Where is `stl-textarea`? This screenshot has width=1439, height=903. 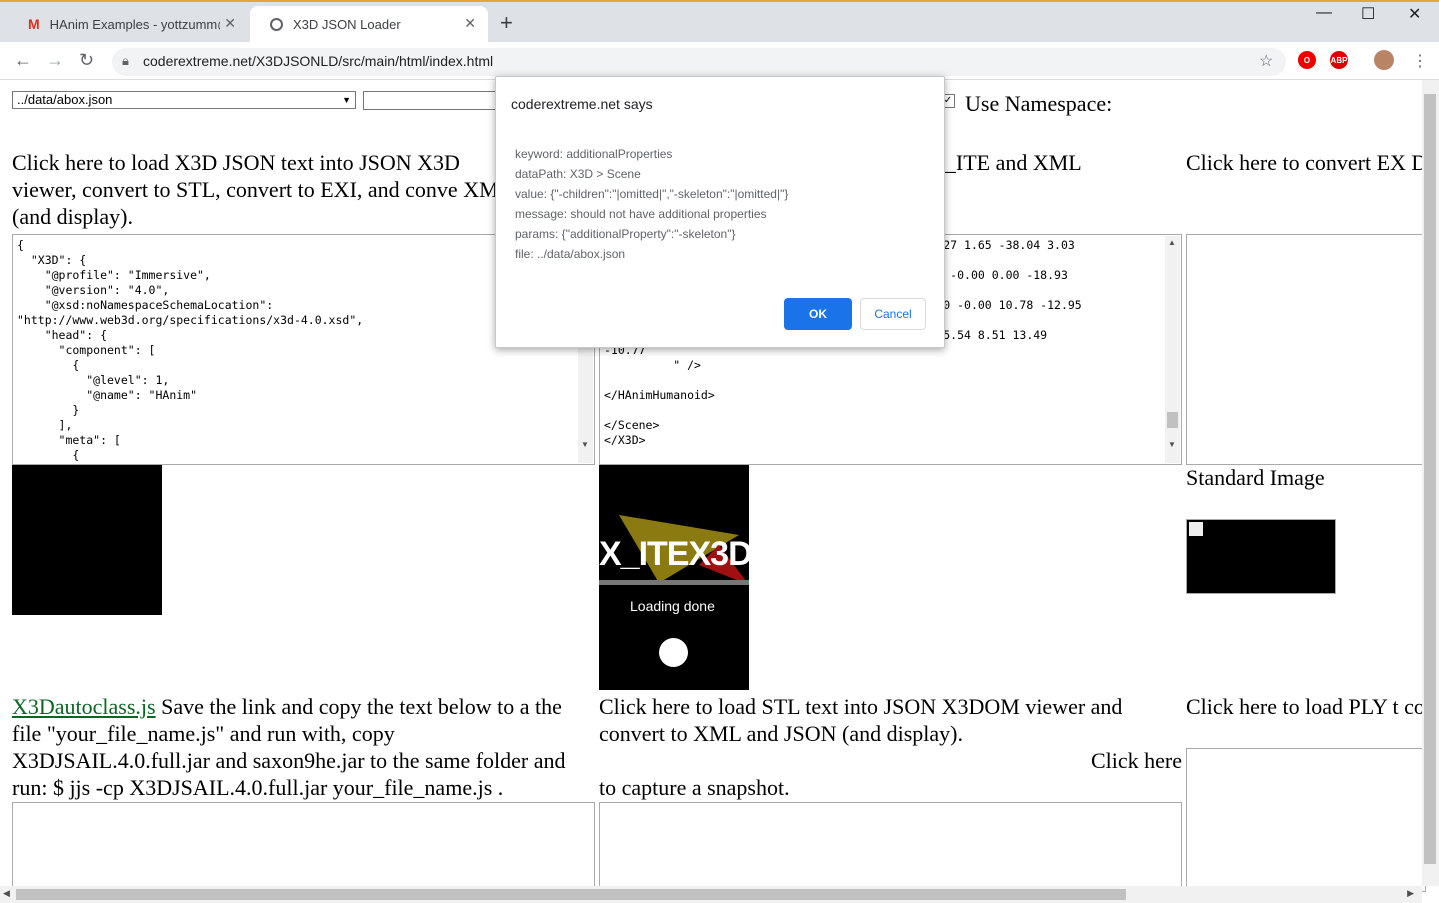
stl-textarea is located at coordinates (890, 847).